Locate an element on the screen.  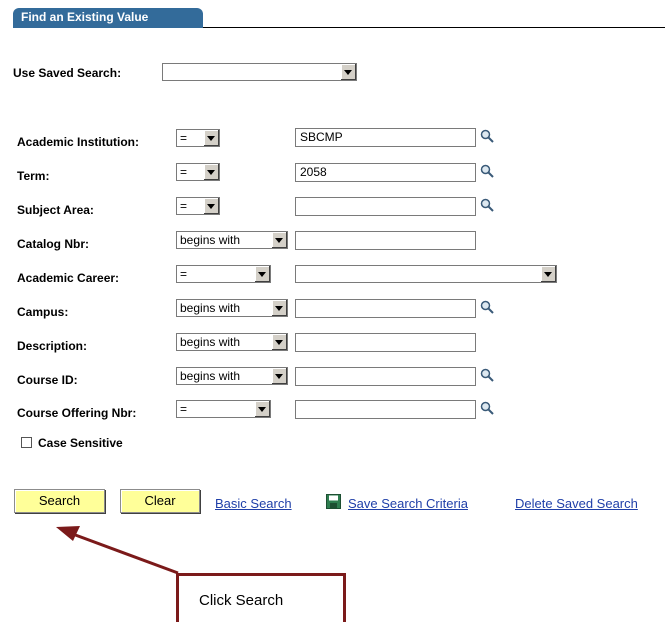
case-sensitive-checkbox is located at coordinates (26, 442).